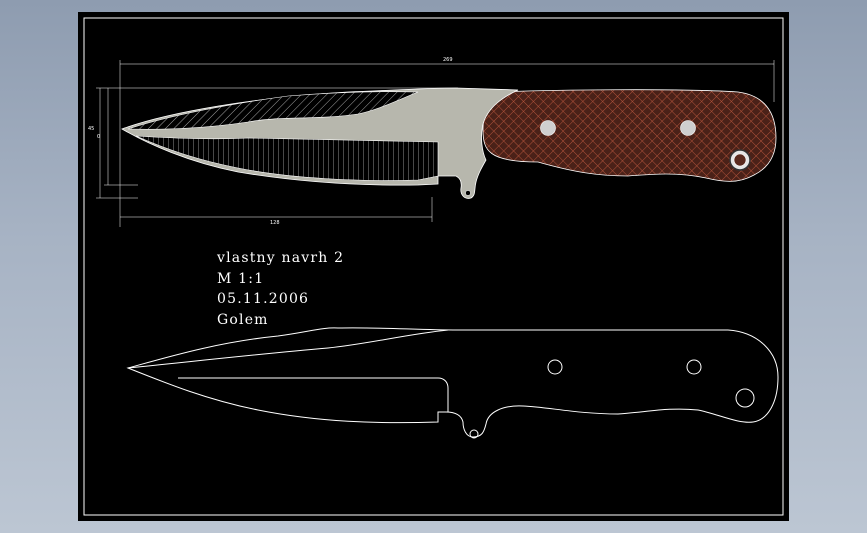  I want to click on author-line: Golem, so click(243, 319).